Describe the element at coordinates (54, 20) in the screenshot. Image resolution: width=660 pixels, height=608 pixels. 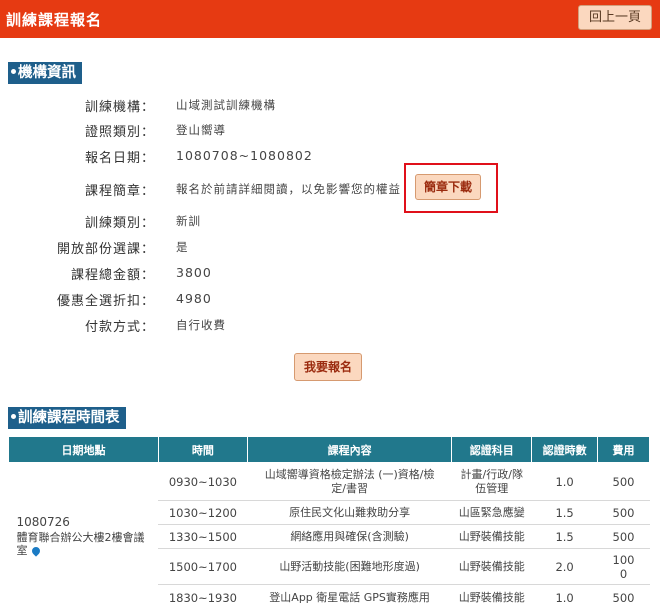
I see `page-title: 訓練課程報名` at that location.